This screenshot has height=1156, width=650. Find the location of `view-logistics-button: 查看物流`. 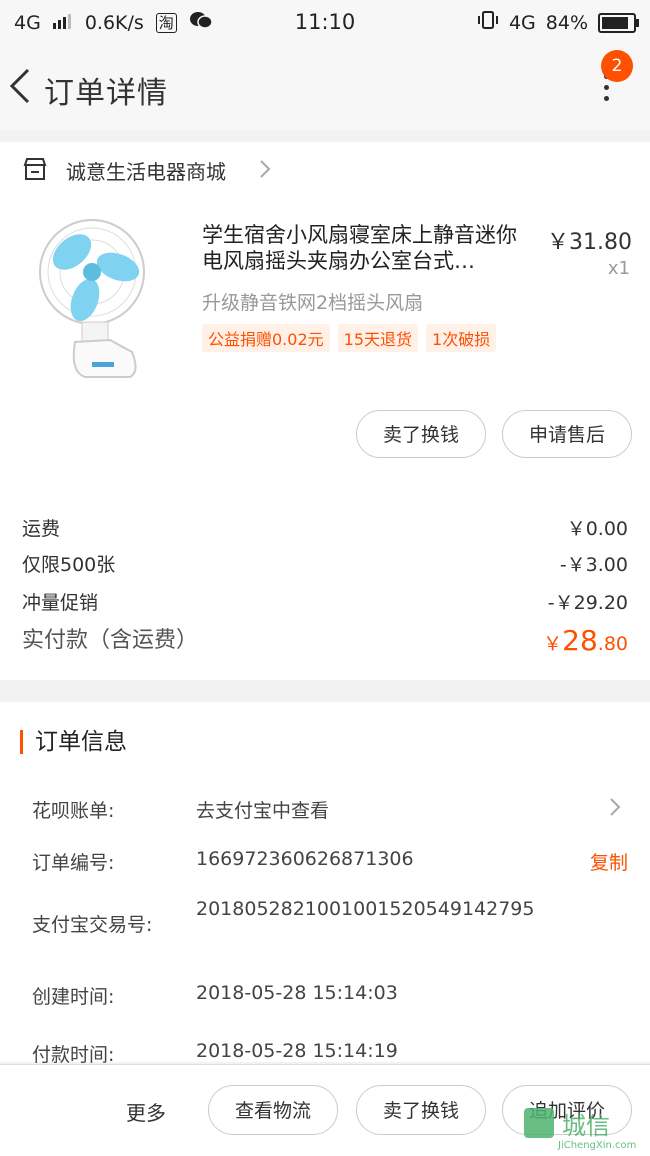

view-logistics-button: 查看物流 is located at coordinates (273, 1110).